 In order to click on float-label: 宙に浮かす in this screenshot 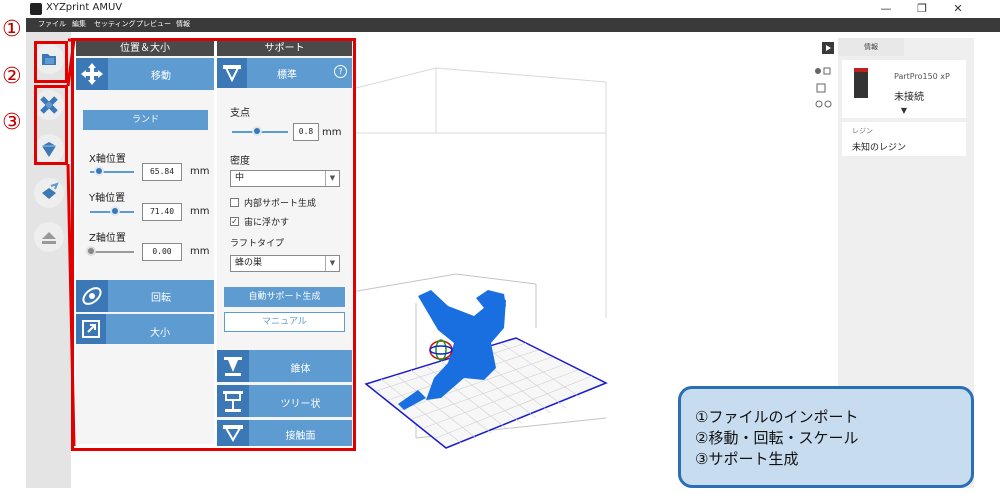, I will do `click(267, 223)`.